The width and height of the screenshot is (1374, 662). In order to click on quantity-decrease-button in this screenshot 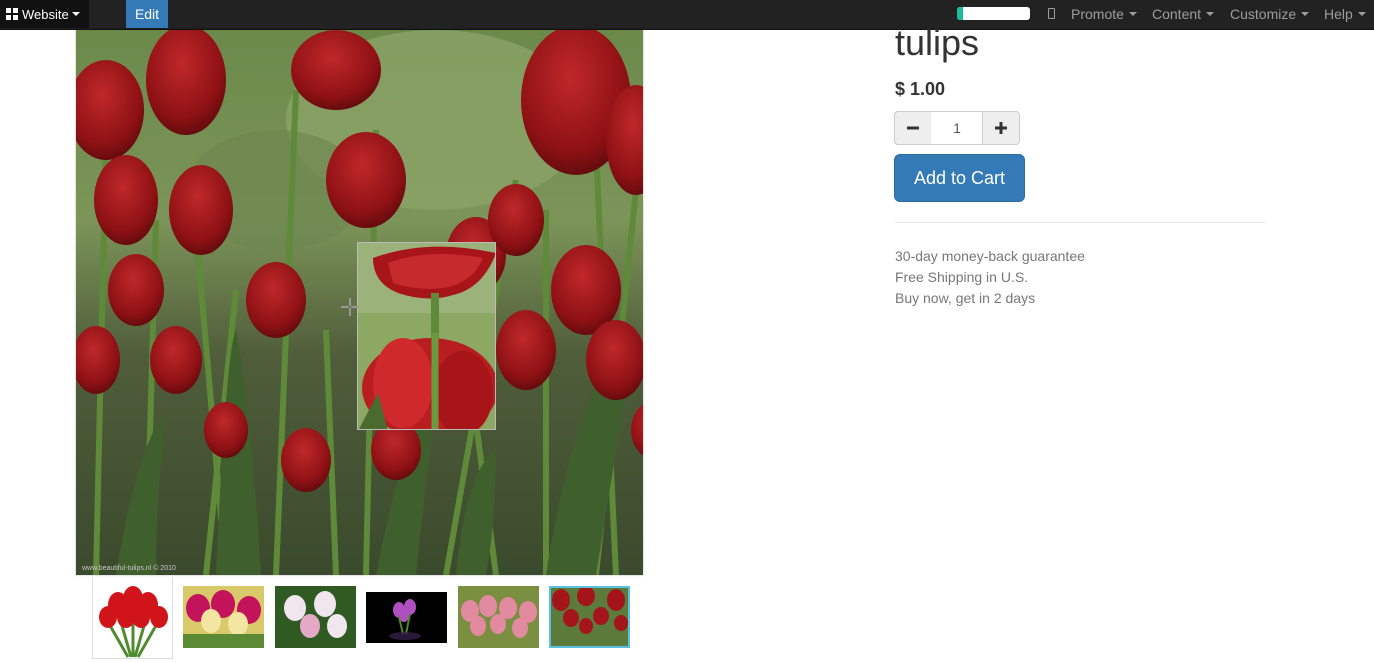, I will do `click(913, 128)`.